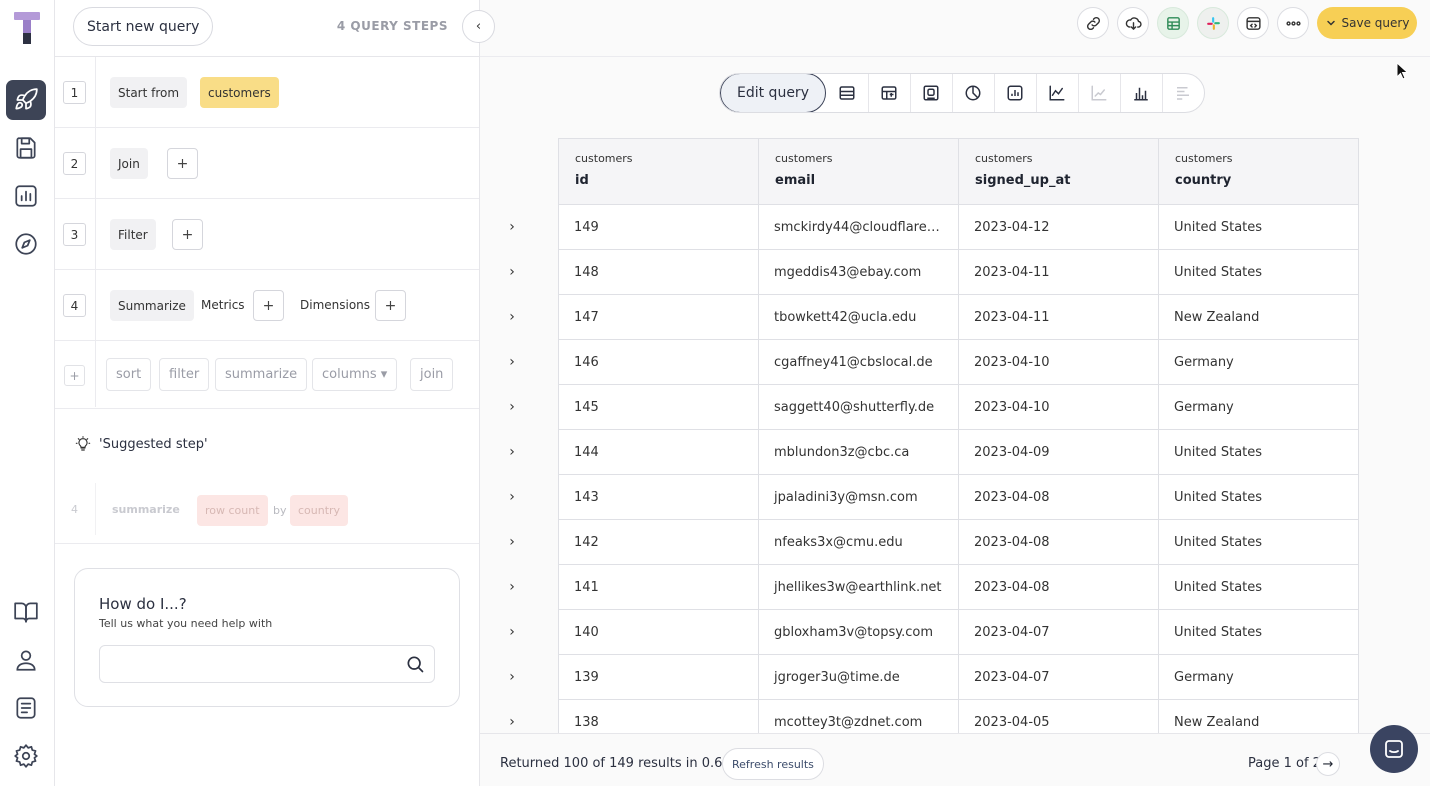 The height and width of the screenshot is (786, 1430). Describe the element at coordinates (1293, 23) in the screenshot. I see `more-options-button` at that location.